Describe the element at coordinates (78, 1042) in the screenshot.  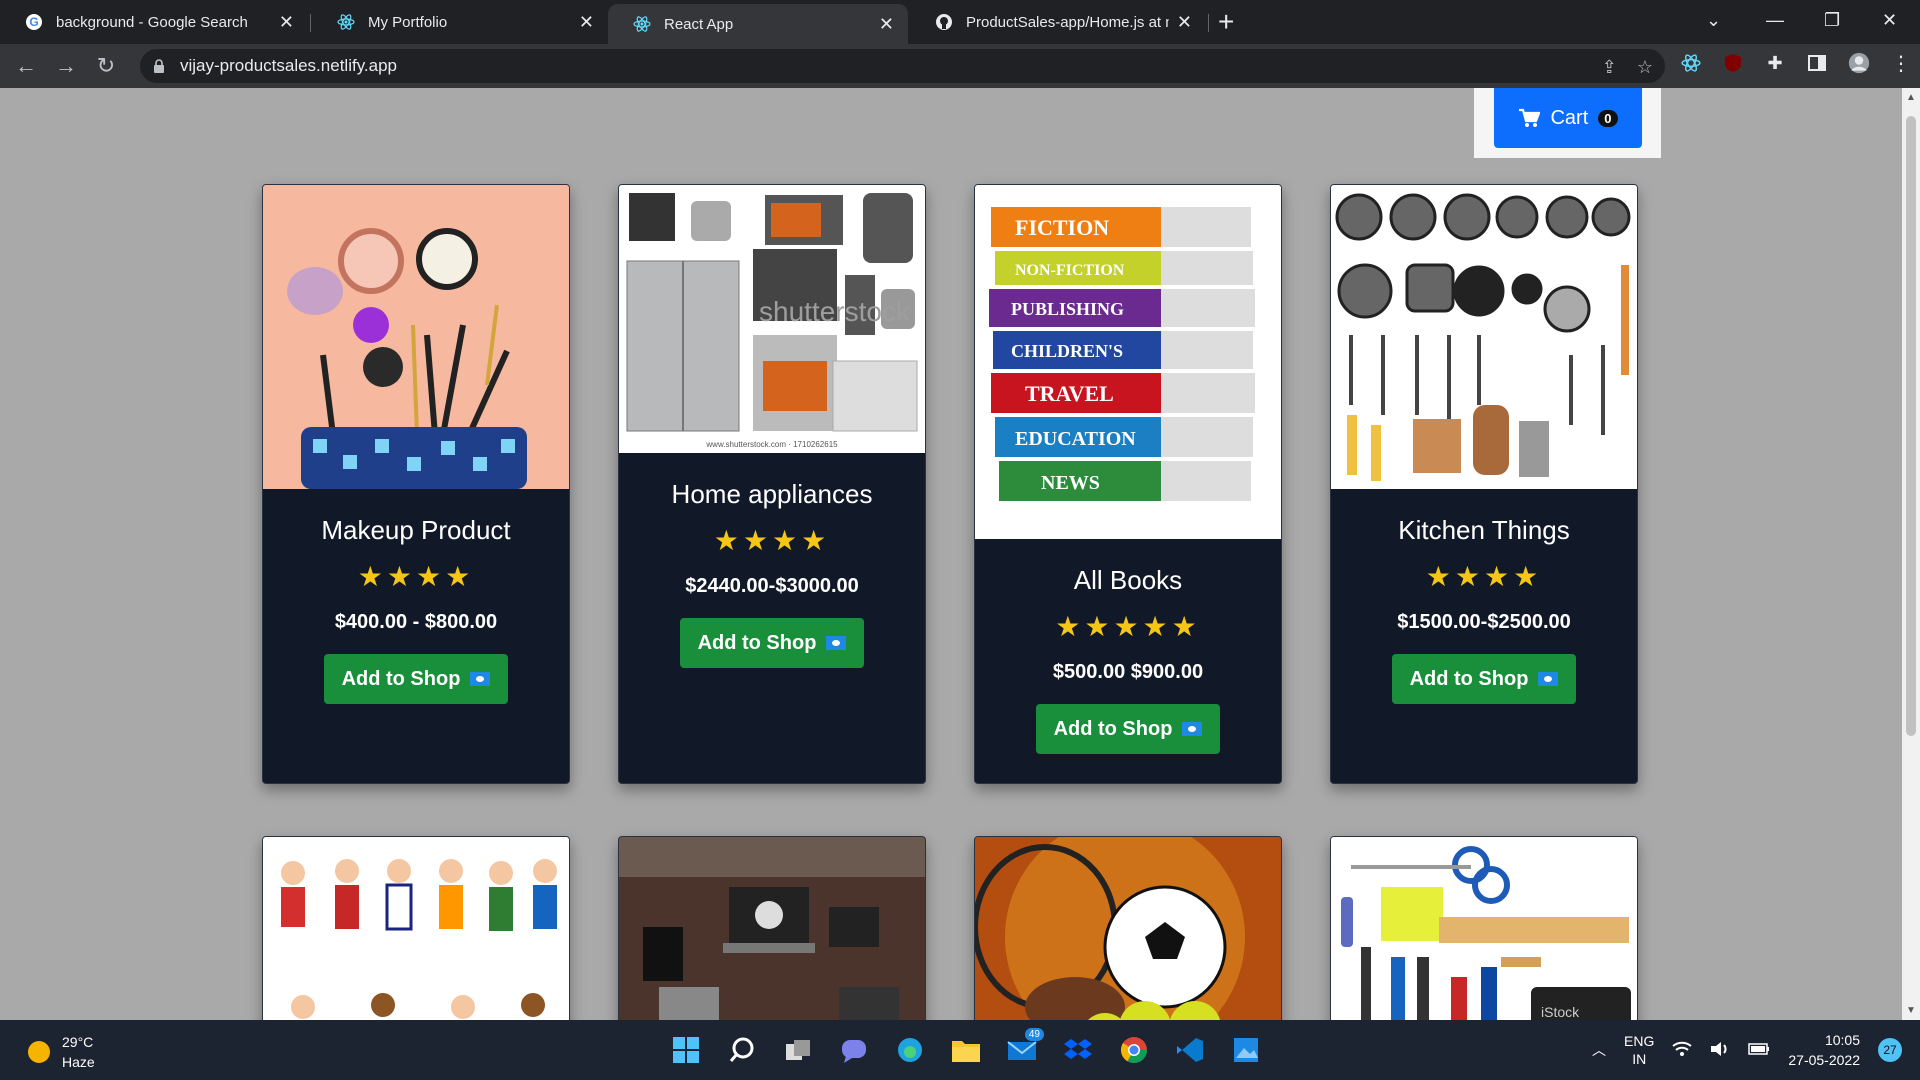
I see `weather-temp: 29°C` at that location.